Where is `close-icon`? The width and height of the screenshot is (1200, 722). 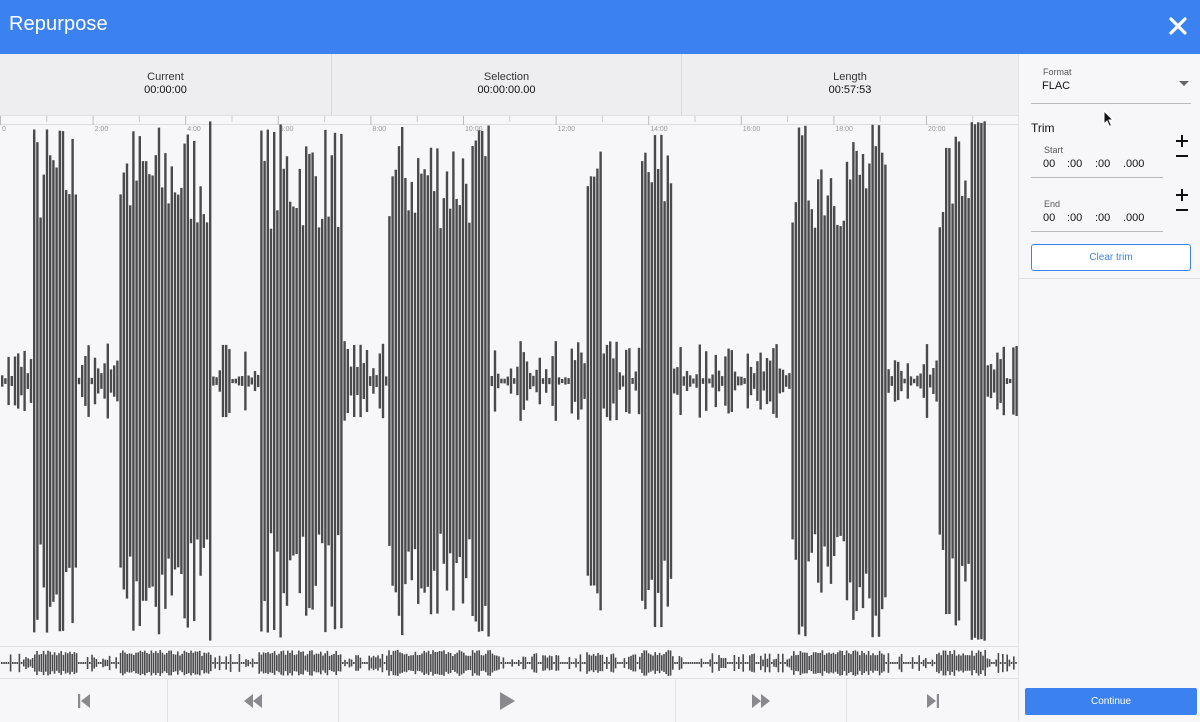 close-icon is located at coordinates (1178, 26).